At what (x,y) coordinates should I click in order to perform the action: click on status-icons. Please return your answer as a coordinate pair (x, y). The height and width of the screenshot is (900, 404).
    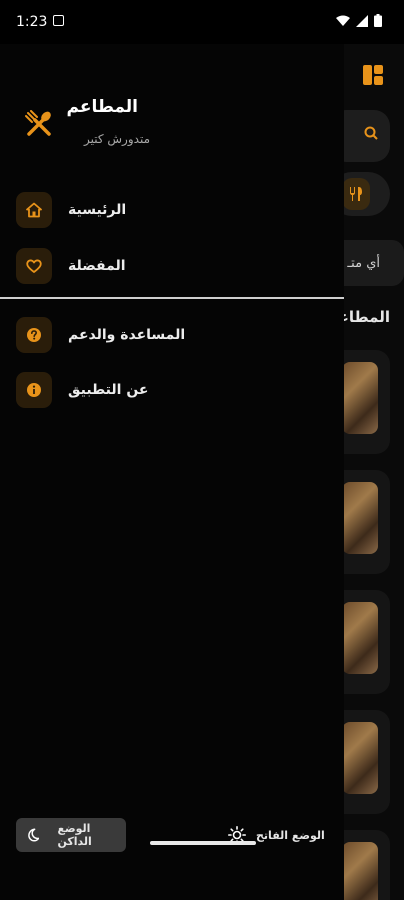
    Looking at the image, I should click on (359, 20).